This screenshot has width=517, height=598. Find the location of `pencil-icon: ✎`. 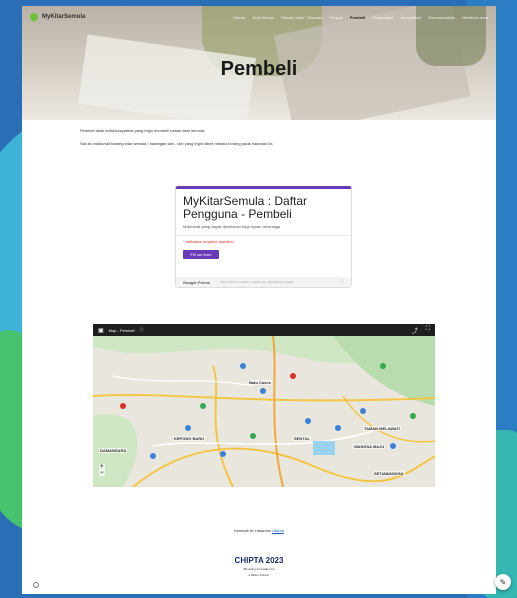

pencil-icon: ✎ is located at coordinates (503, 582).